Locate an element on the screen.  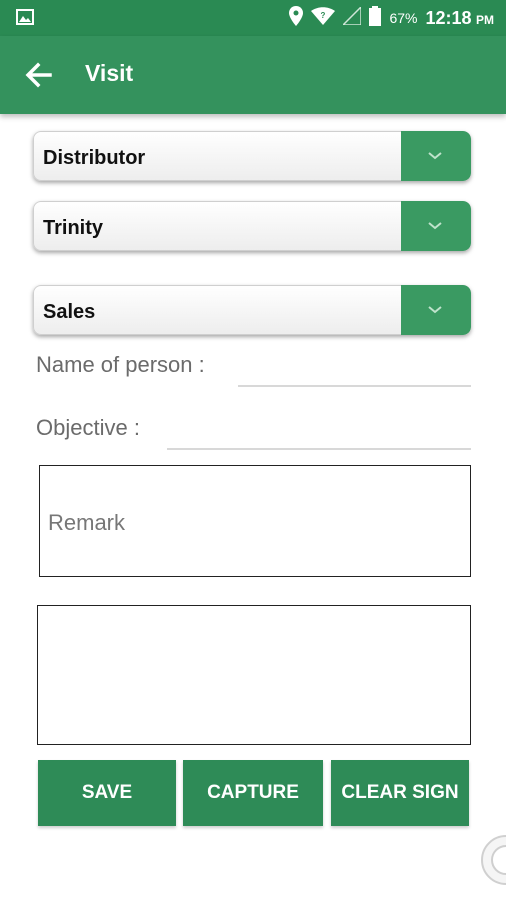
visit-purpose-dropdown: Sales is located at coordinates (252, 310).